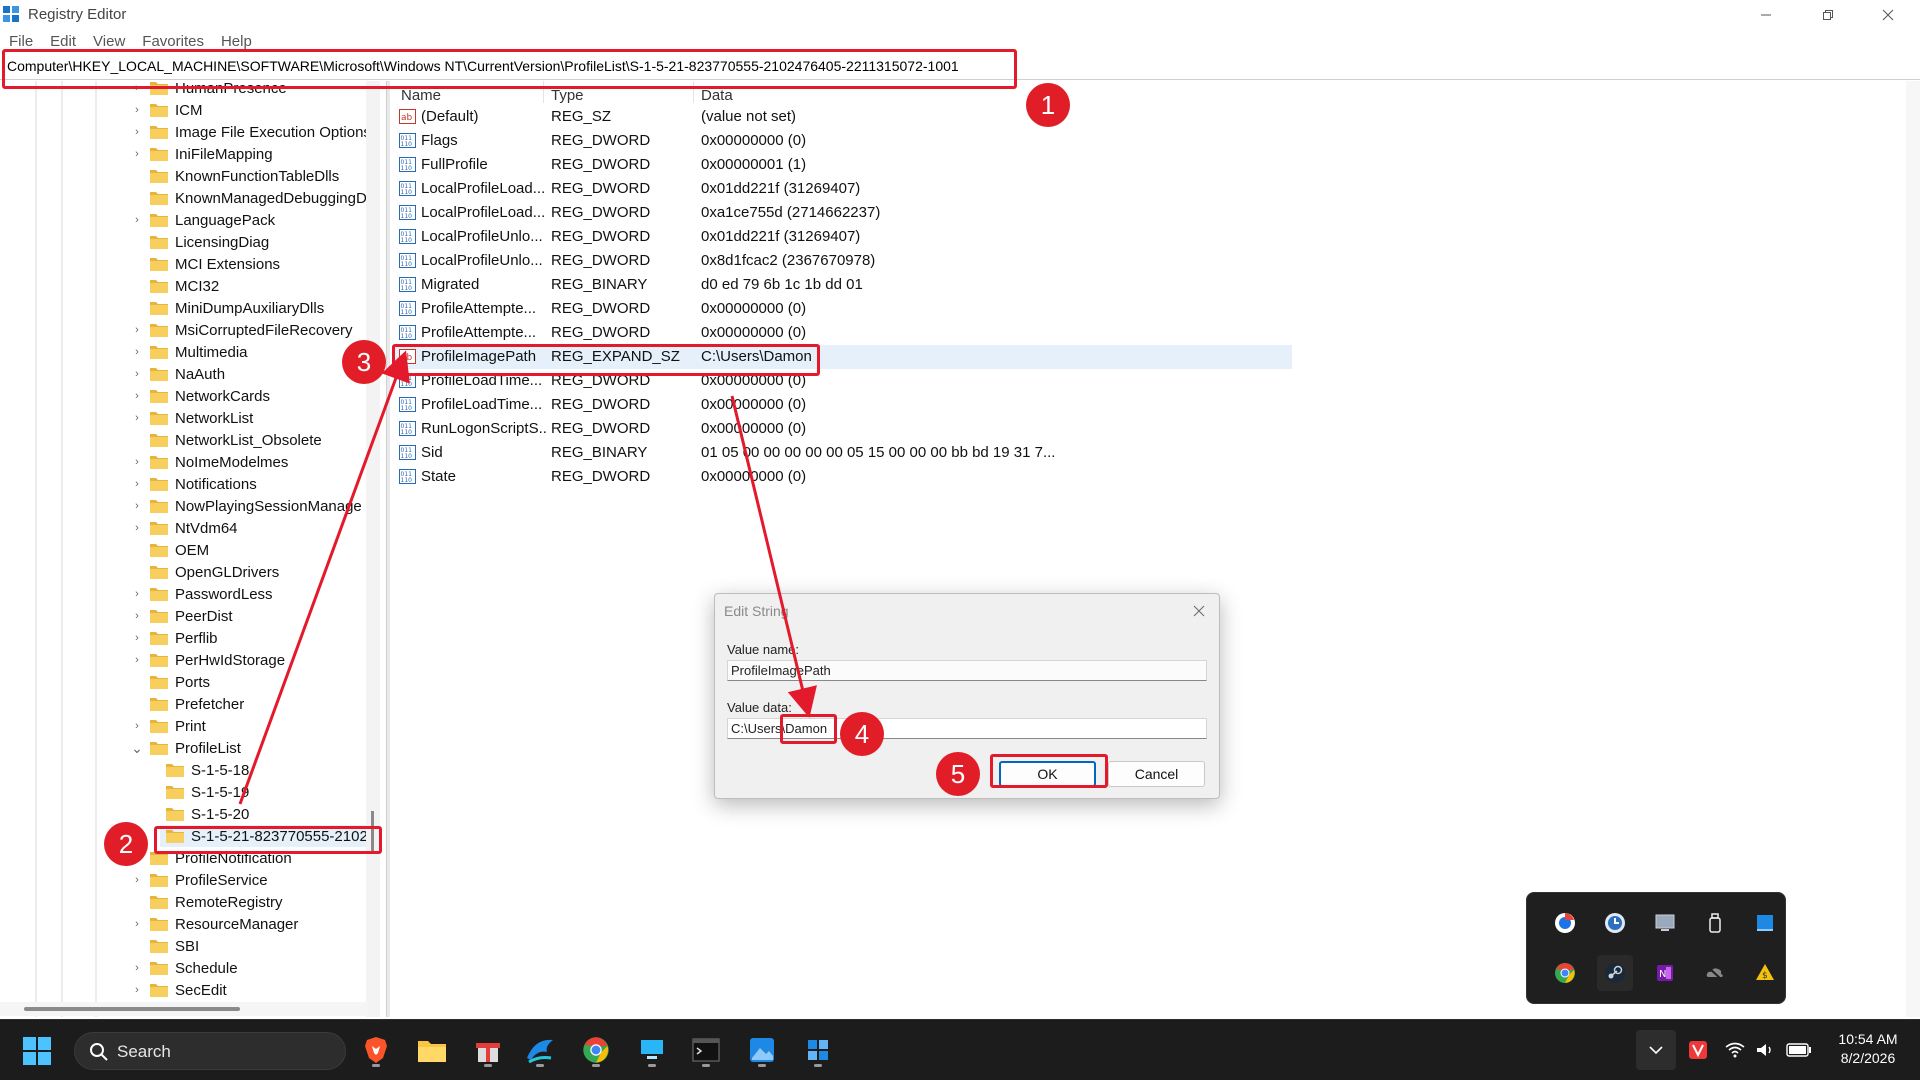  Describe the element at coordinates (207, 660) in the screenshot. I see `tree-item: › PerHwIdStorage` at that location.